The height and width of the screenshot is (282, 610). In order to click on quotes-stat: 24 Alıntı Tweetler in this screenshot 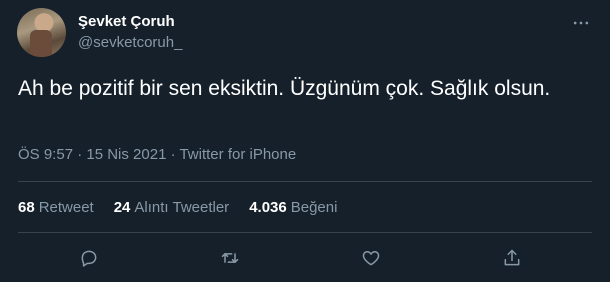, I will do `click(171, 207)`.